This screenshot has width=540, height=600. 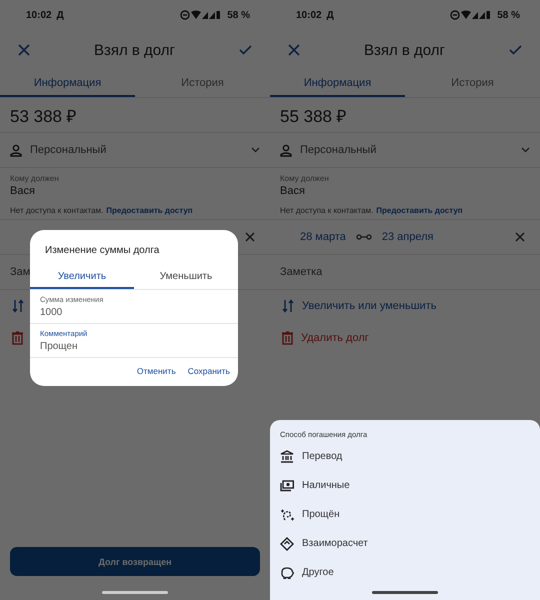 I want to click on start-date: 28 марта, so click(x=323, y=237).